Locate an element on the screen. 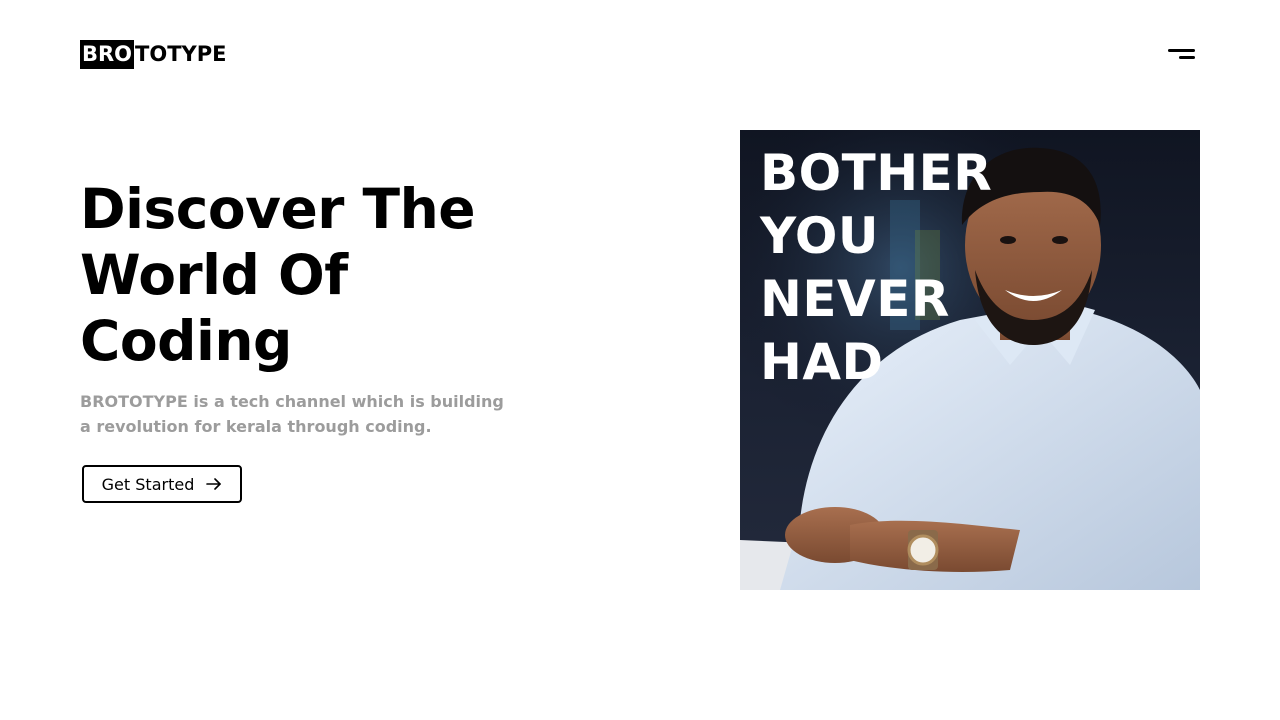  image-overlay-text: BOTHER YOU NEVER HAD is located at coordinates (876, 268).